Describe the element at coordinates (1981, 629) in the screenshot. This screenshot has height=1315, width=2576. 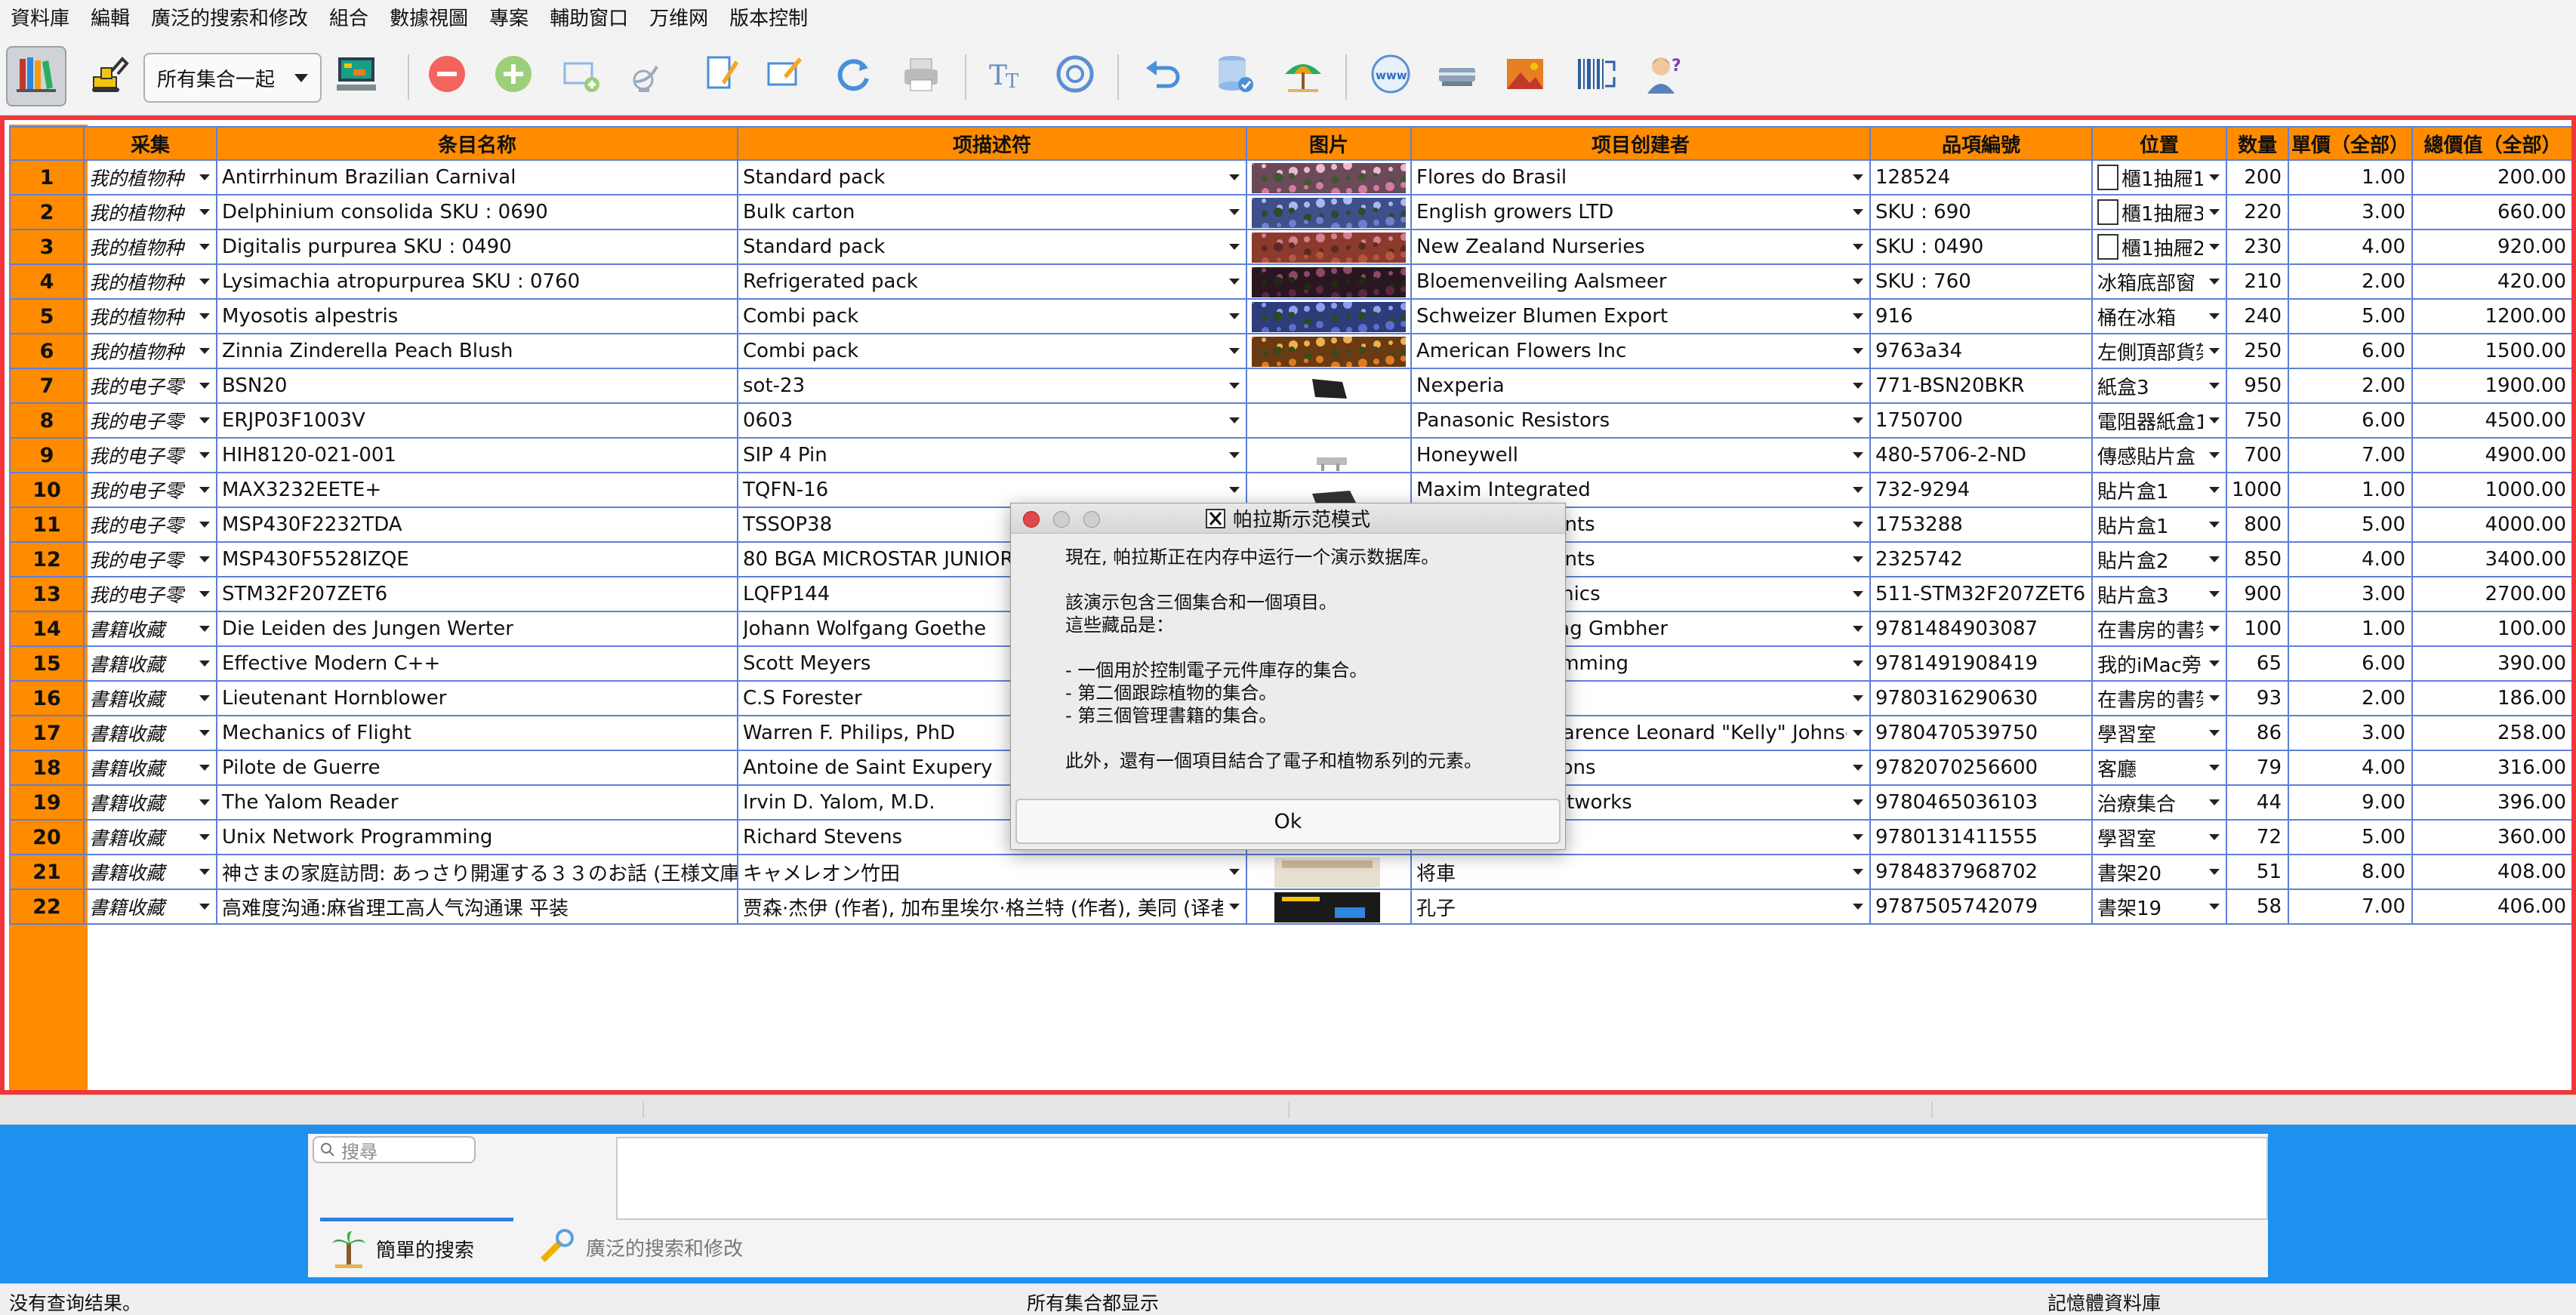
I see `item-code-cell: 9781484903087` at that location.